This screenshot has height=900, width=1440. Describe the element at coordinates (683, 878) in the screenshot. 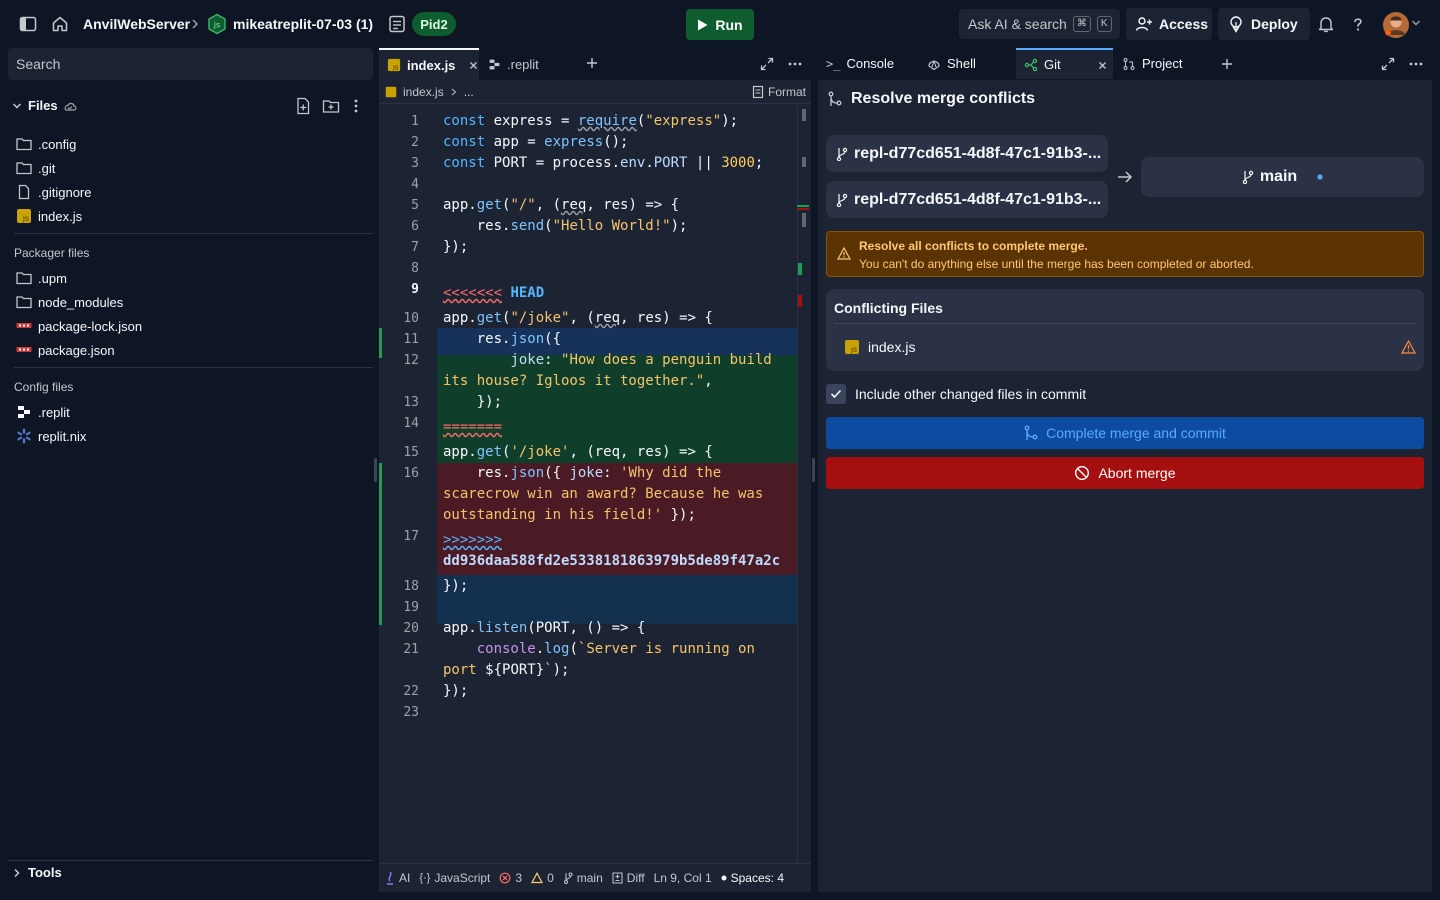

I see `cursor-position: Ln 9, Col 1` at that location.